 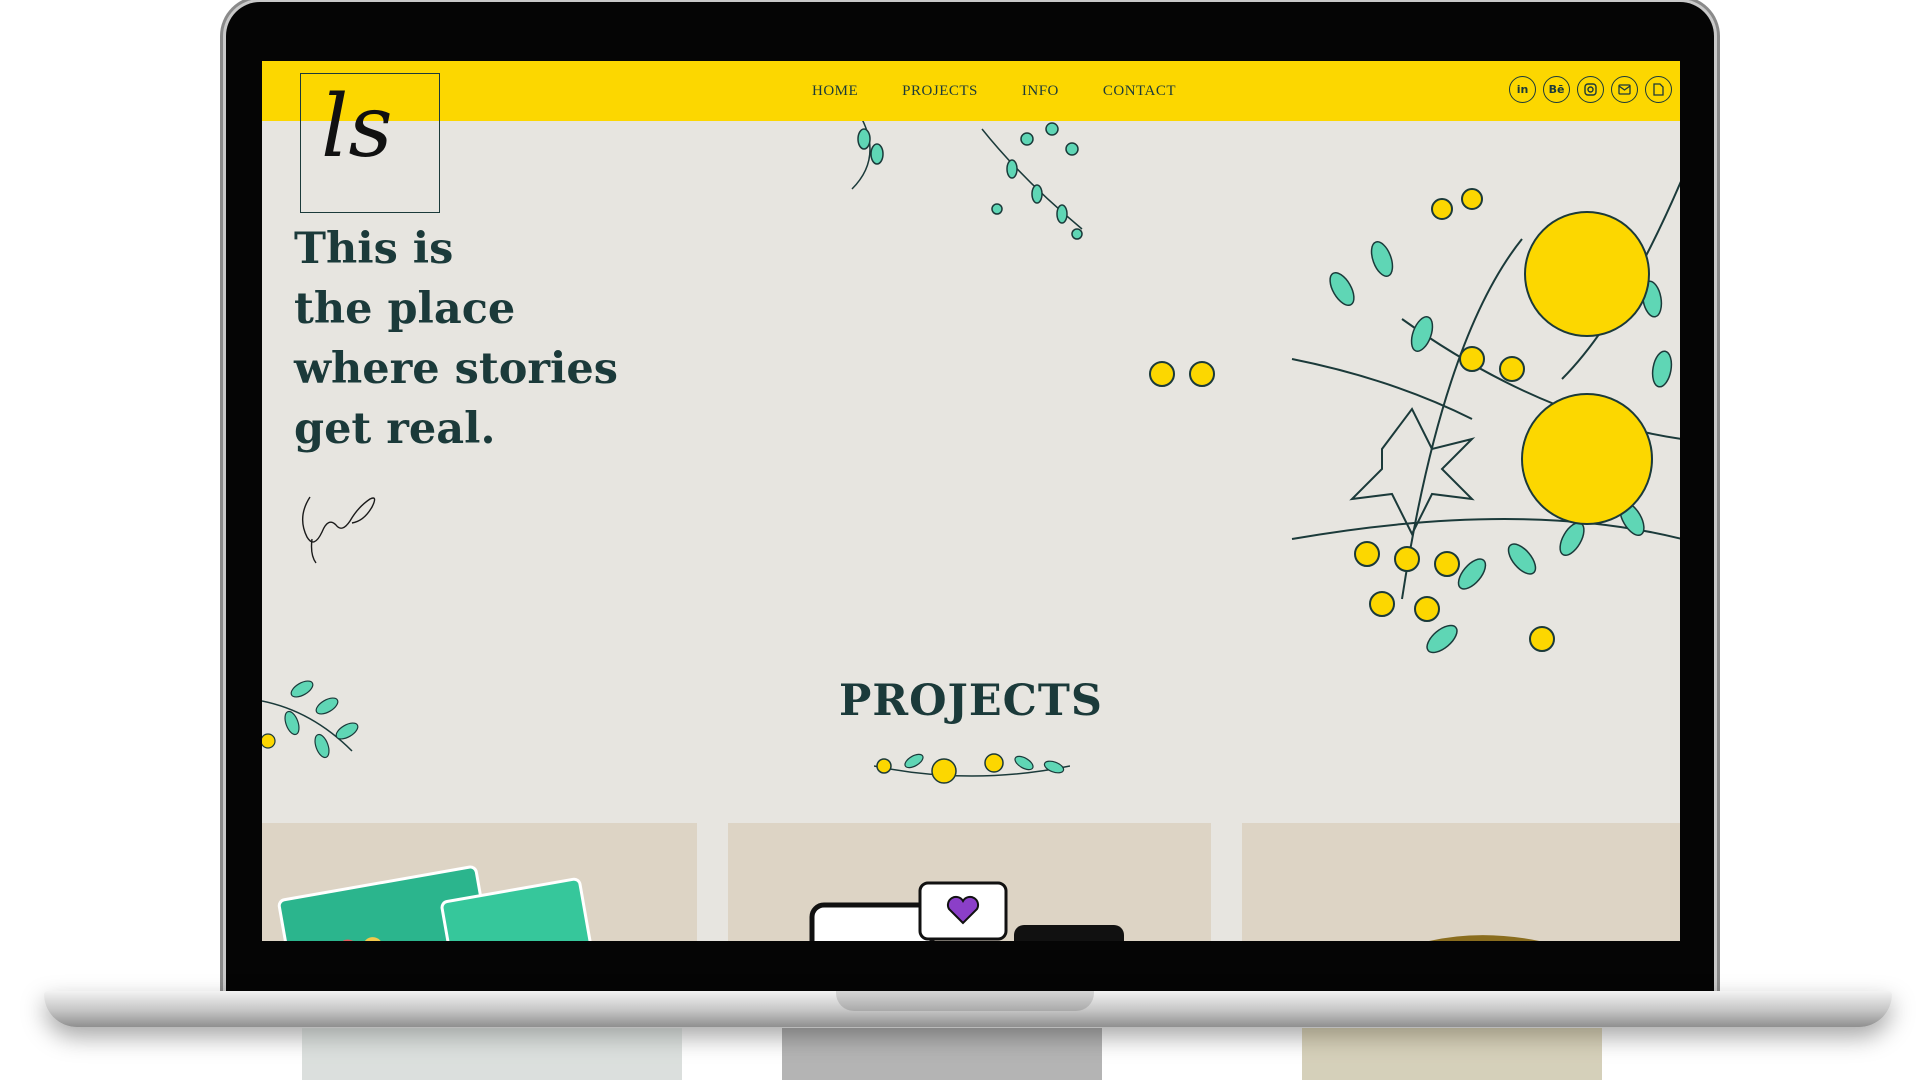 I want to click on behance-icon: Bē, so click(x=1556, y=89).